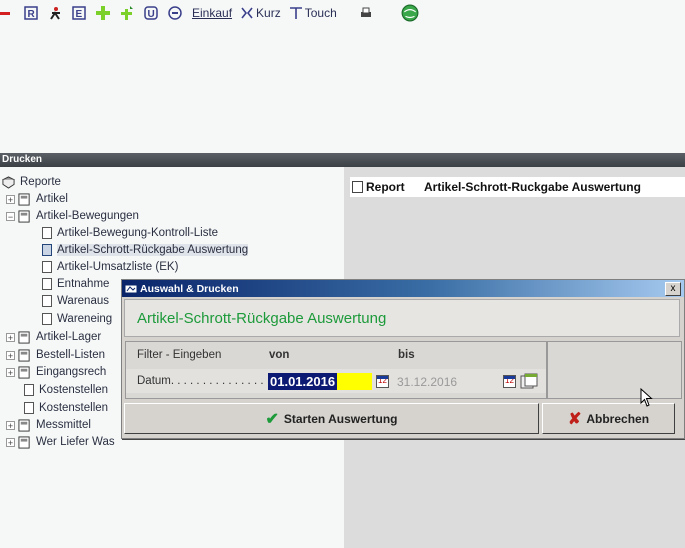  I want to click on tree-item-artikel-lager: + Artikel-Lager, so click(53, 337).